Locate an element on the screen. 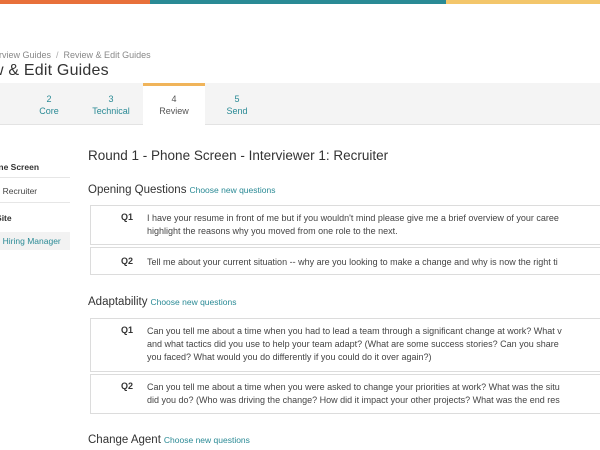  step-label: Send is located at coordinates (237, 111).